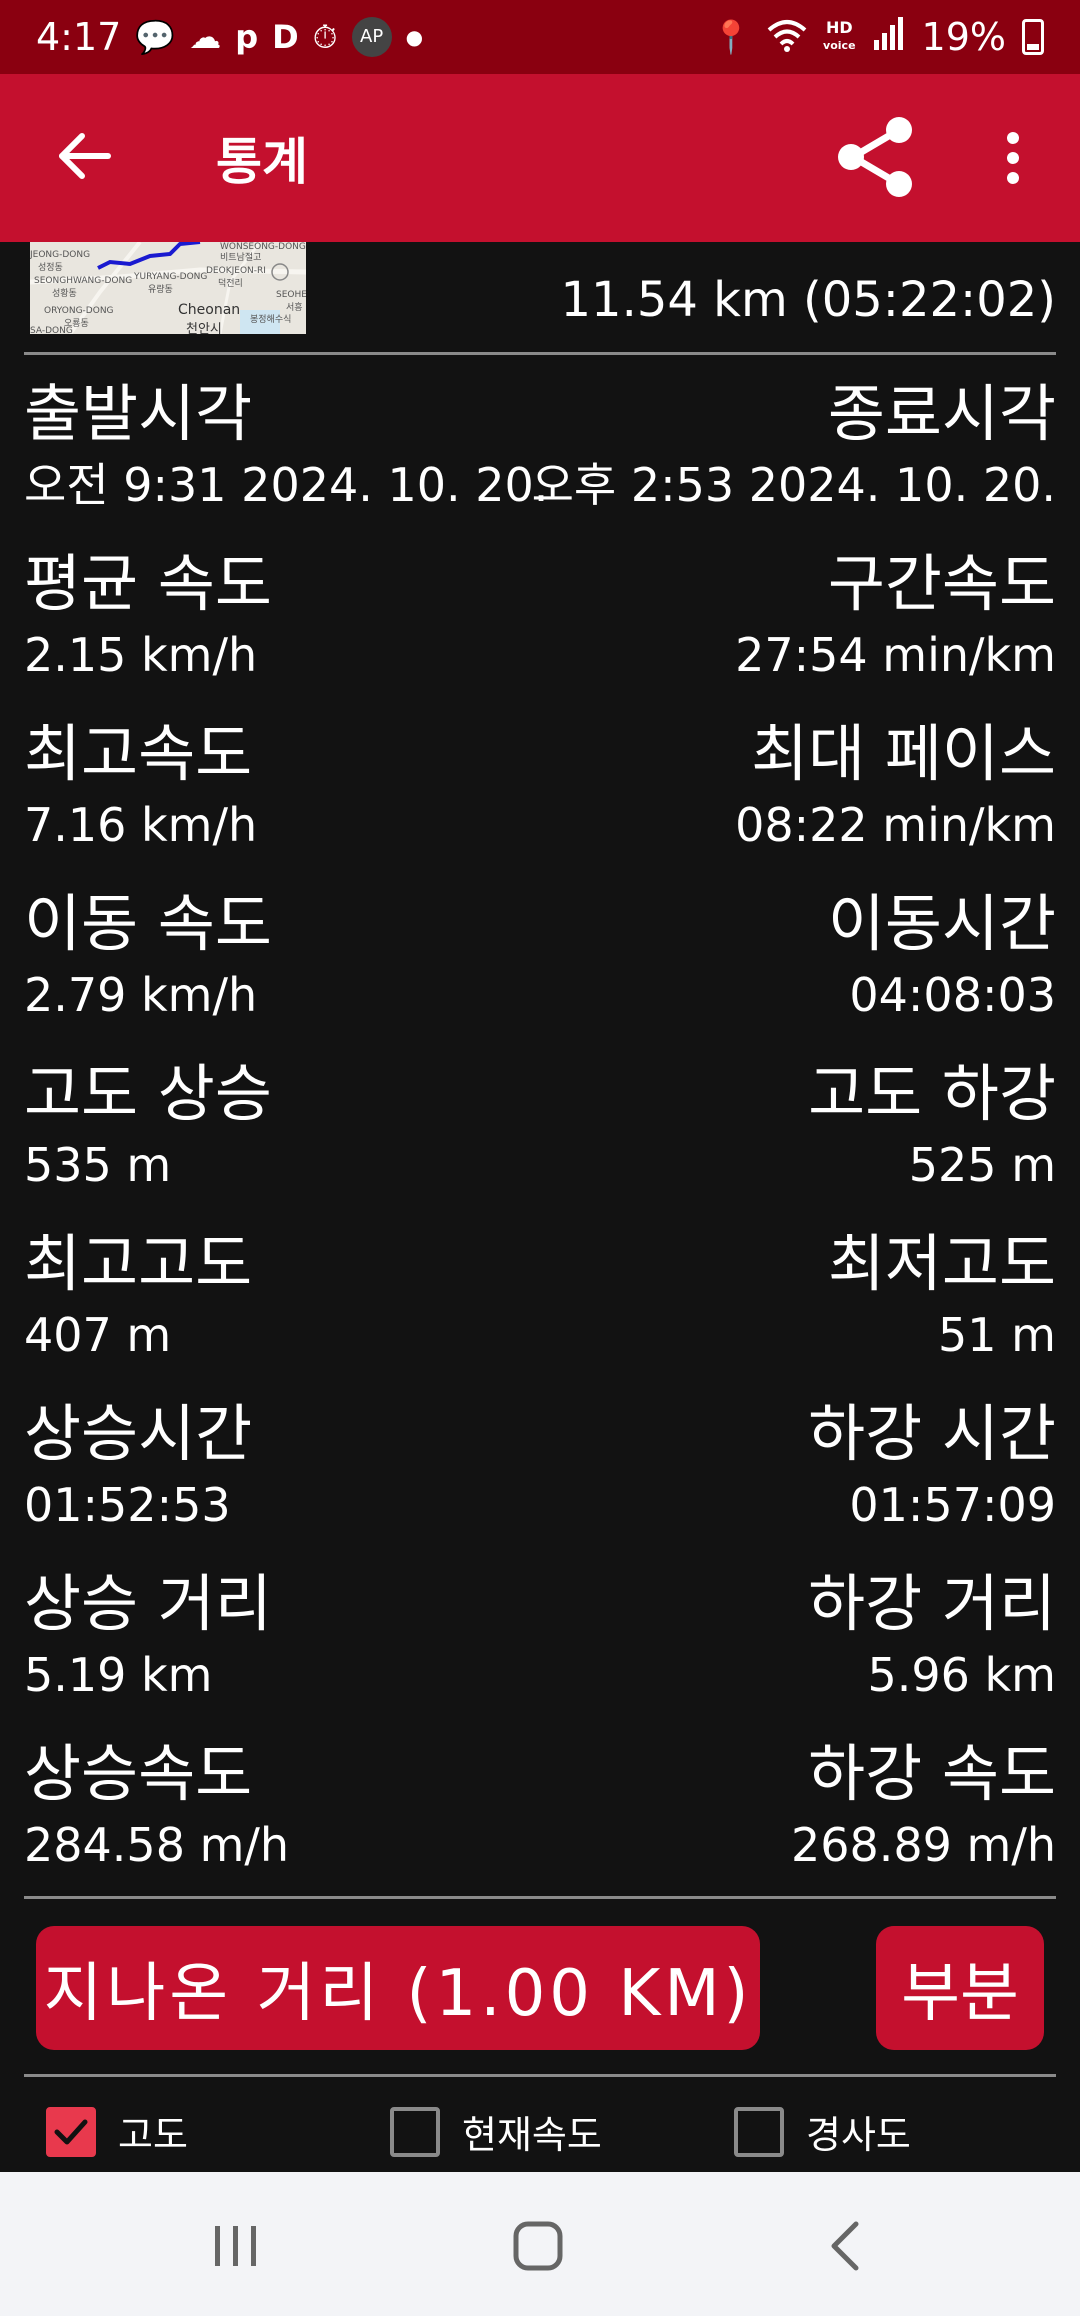 Image resolution: width=1080 pixels, height=2316 pixels. What do you see at coordinates (895, 825) in the screenshot?
I see `stat-value: 08:22 min/km` at bounding box center [895, 825].